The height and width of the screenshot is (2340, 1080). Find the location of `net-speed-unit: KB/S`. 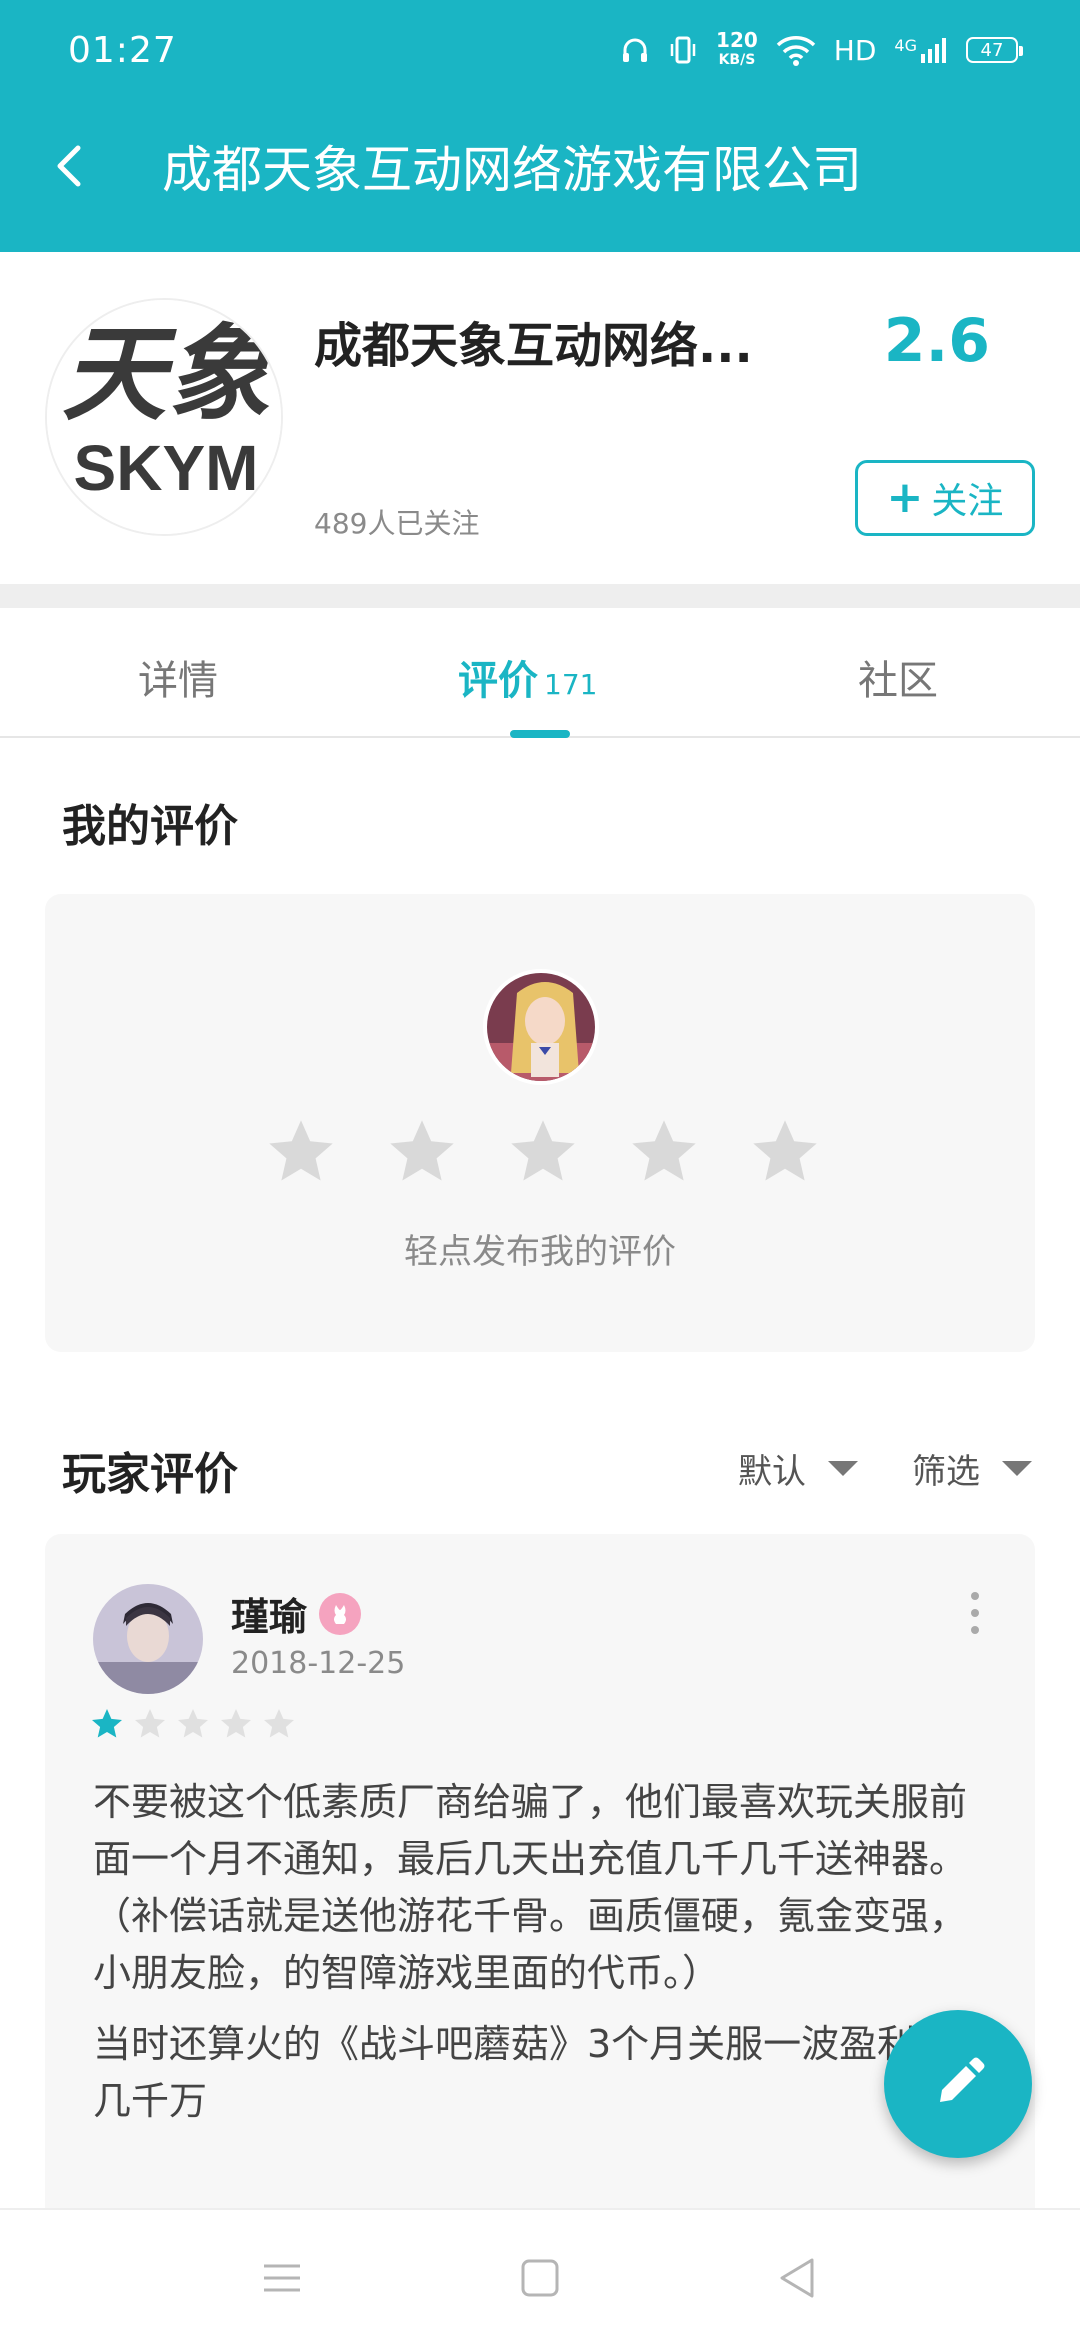

net-speed-unit: KB/S is located at coordinates (737, 60).